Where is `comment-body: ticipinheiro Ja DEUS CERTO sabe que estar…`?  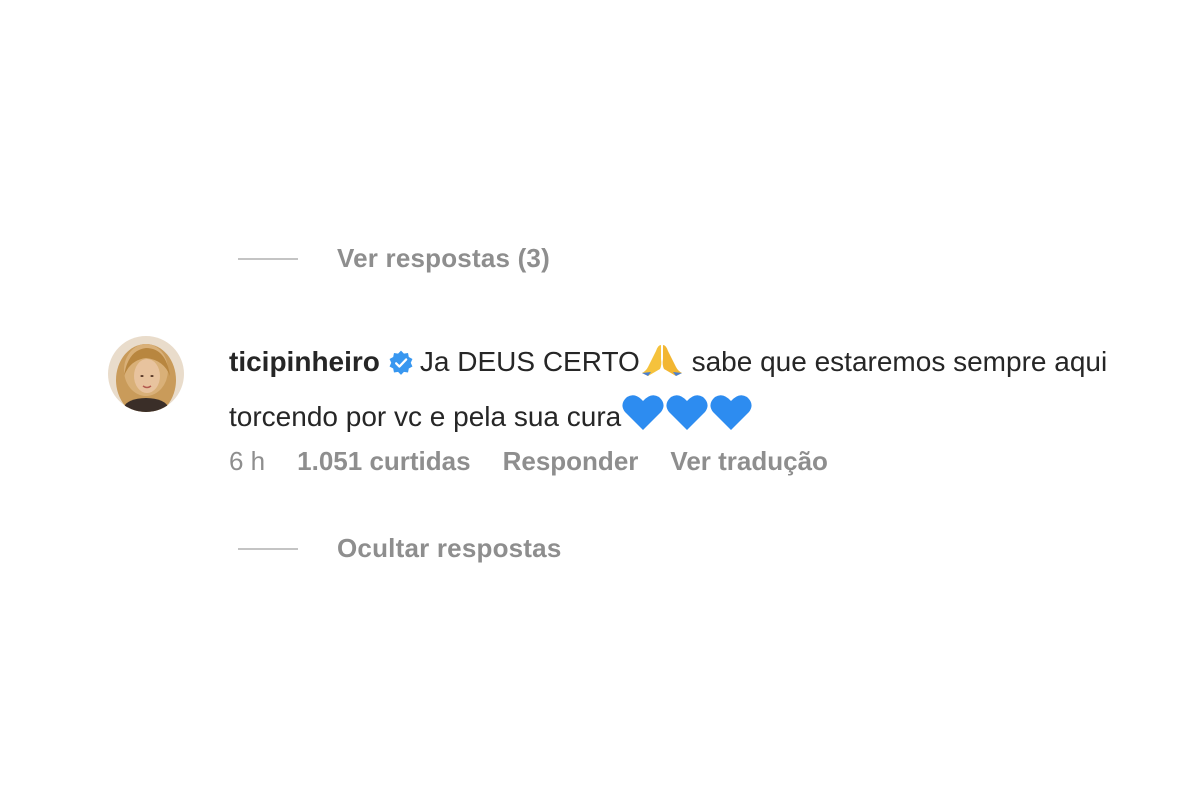
comment-body: ticipinheiro Ja DEUS CERTO sabe que estar… is located at coordinates (679, 392).